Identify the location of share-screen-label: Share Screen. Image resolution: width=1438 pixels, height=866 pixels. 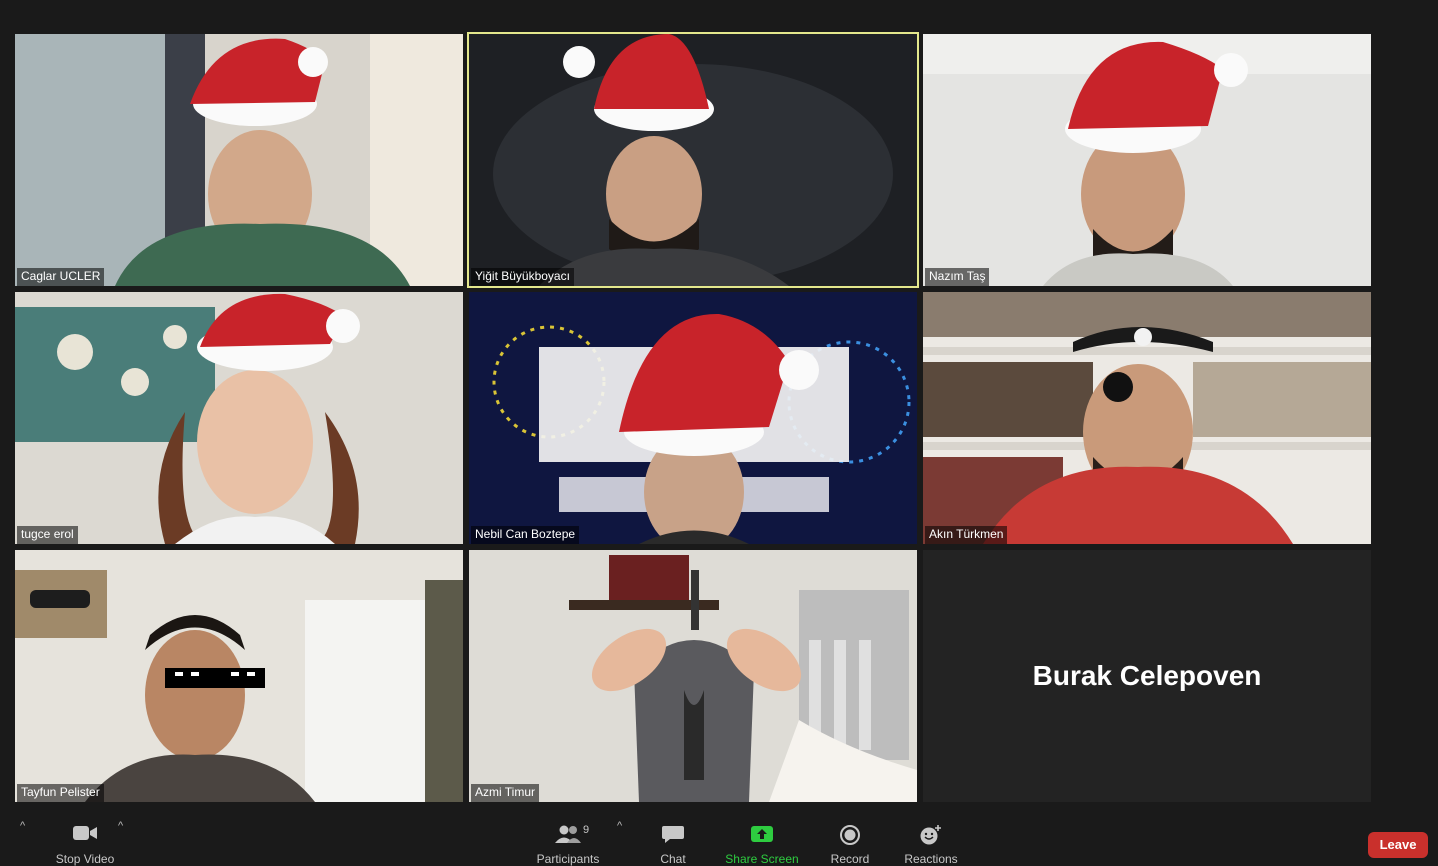
(762, 859).